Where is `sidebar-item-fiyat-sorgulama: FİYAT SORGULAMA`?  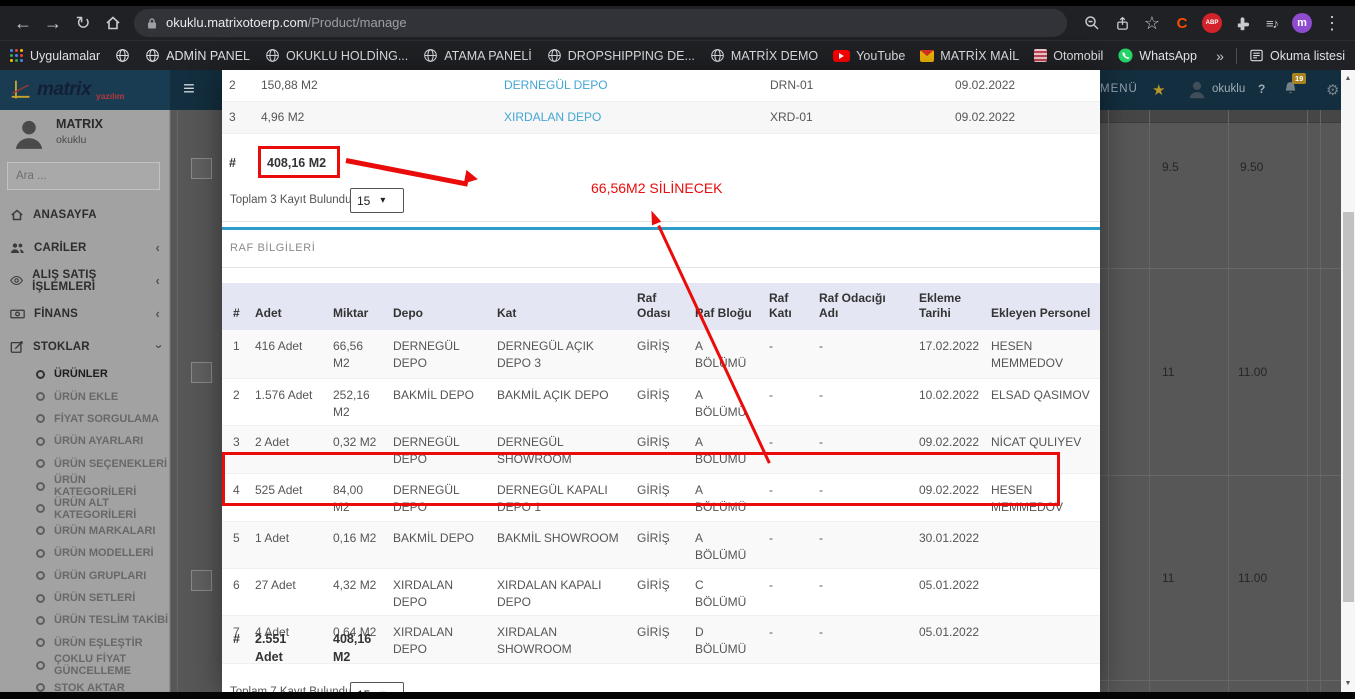
sidebar-item-fiyat-sorgulama: FİYAT SORGULAMA is located at coordinates (85, 419).